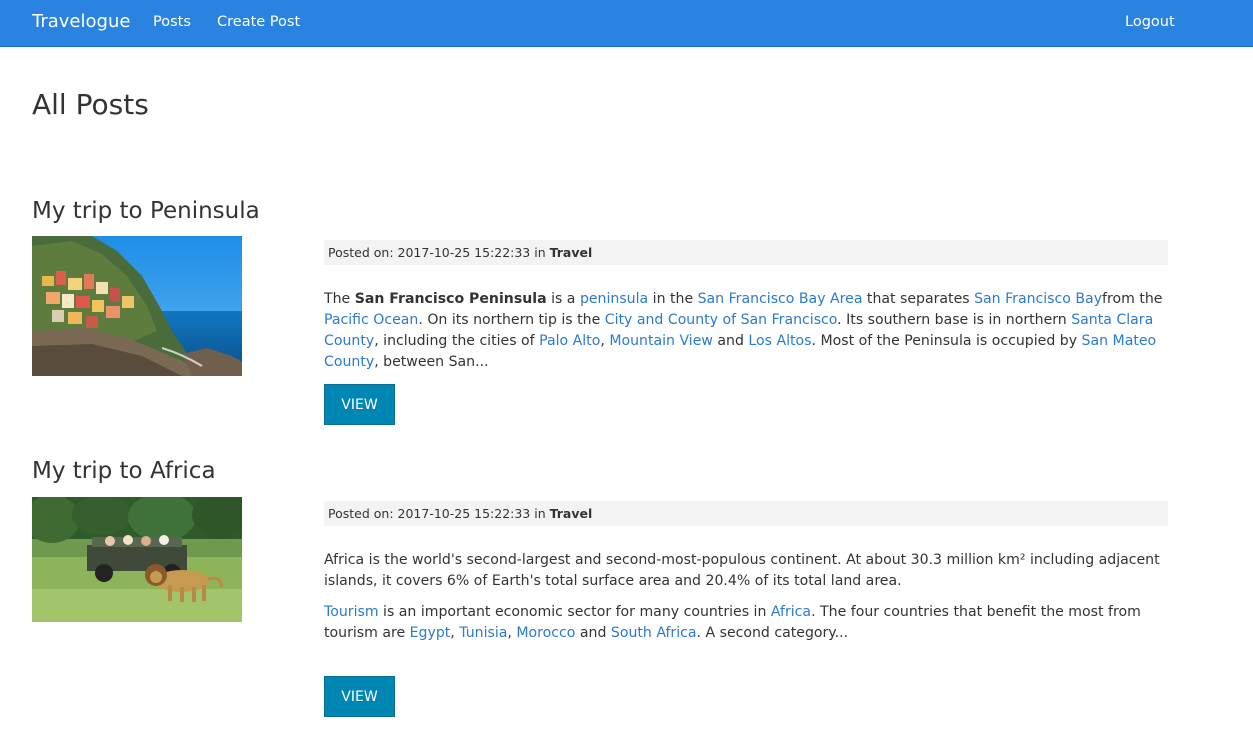 The image size is (1253, 747). What do you see at coordinates (746, 252) in the screenshot?
I see `post-meta-peninsula: Posted on: 2017-10-25 15:22:33 in Travel` at bounding box center [746, 252].